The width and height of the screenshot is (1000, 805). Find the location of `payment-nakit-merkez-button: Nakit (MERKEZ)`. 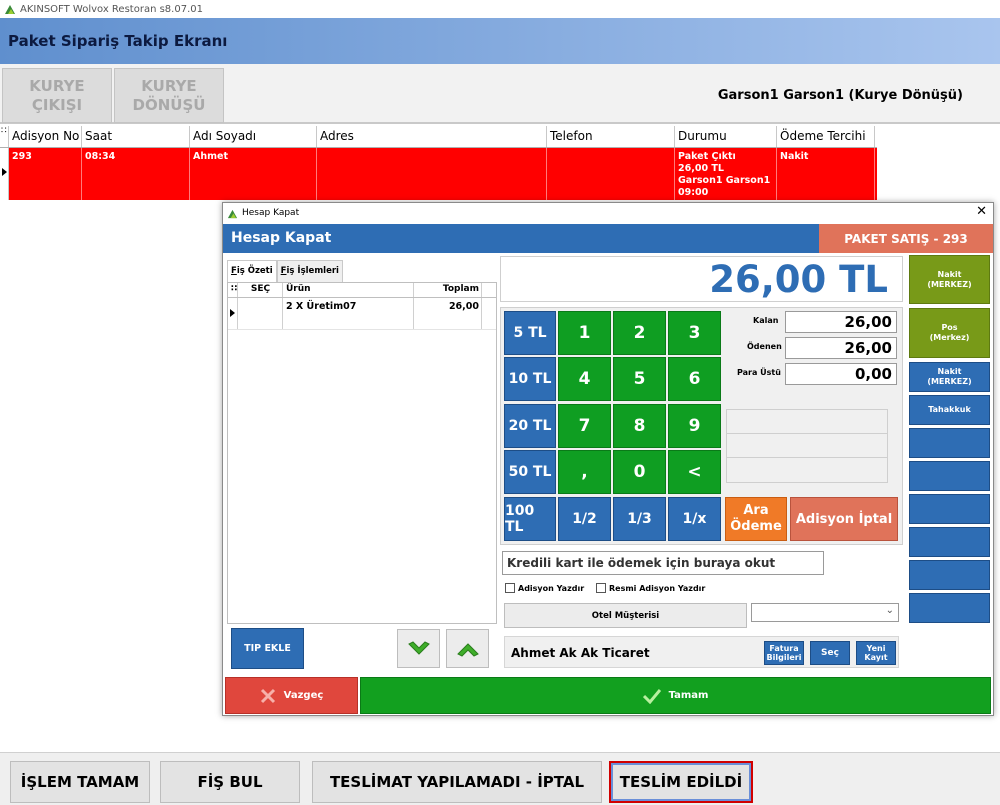

payment-nakit-merkez-button: Nakit (MERKEZ) is located at coordinates (949, 279).